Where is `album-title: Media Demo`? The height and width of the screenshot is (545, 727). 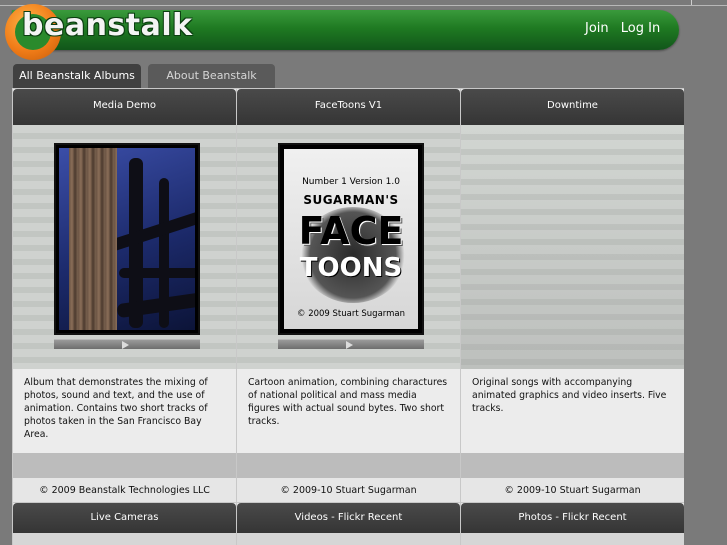 album-title: Media Demo is located at coordinates (124, 107).